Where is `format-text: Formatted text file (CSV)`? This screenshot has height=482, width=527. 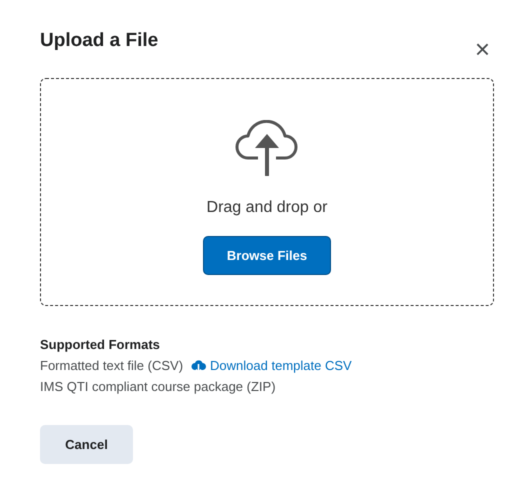
format-text: Formatted text file (CSV) is located at coordinates (112, 366).